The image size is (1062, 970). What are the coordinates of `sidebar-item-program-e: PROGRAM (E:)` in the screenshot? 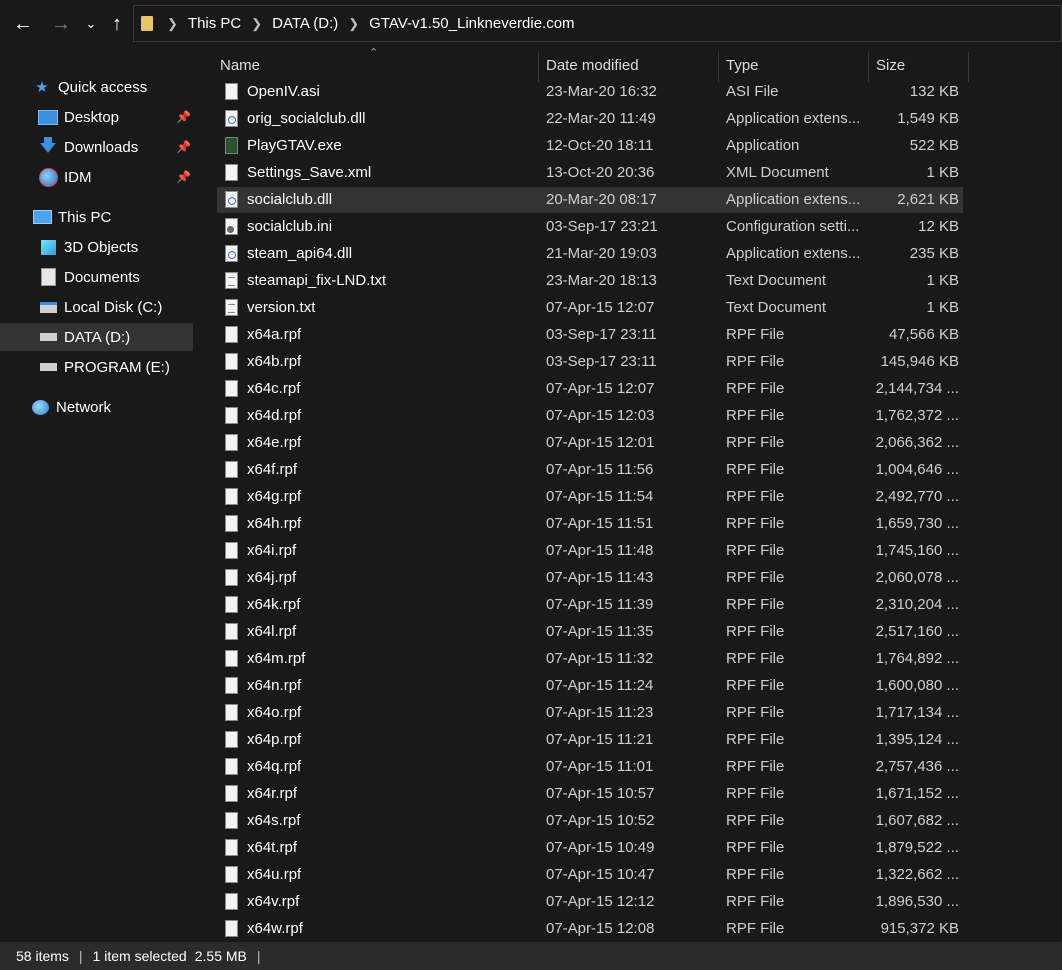 It's located at (96, 367).